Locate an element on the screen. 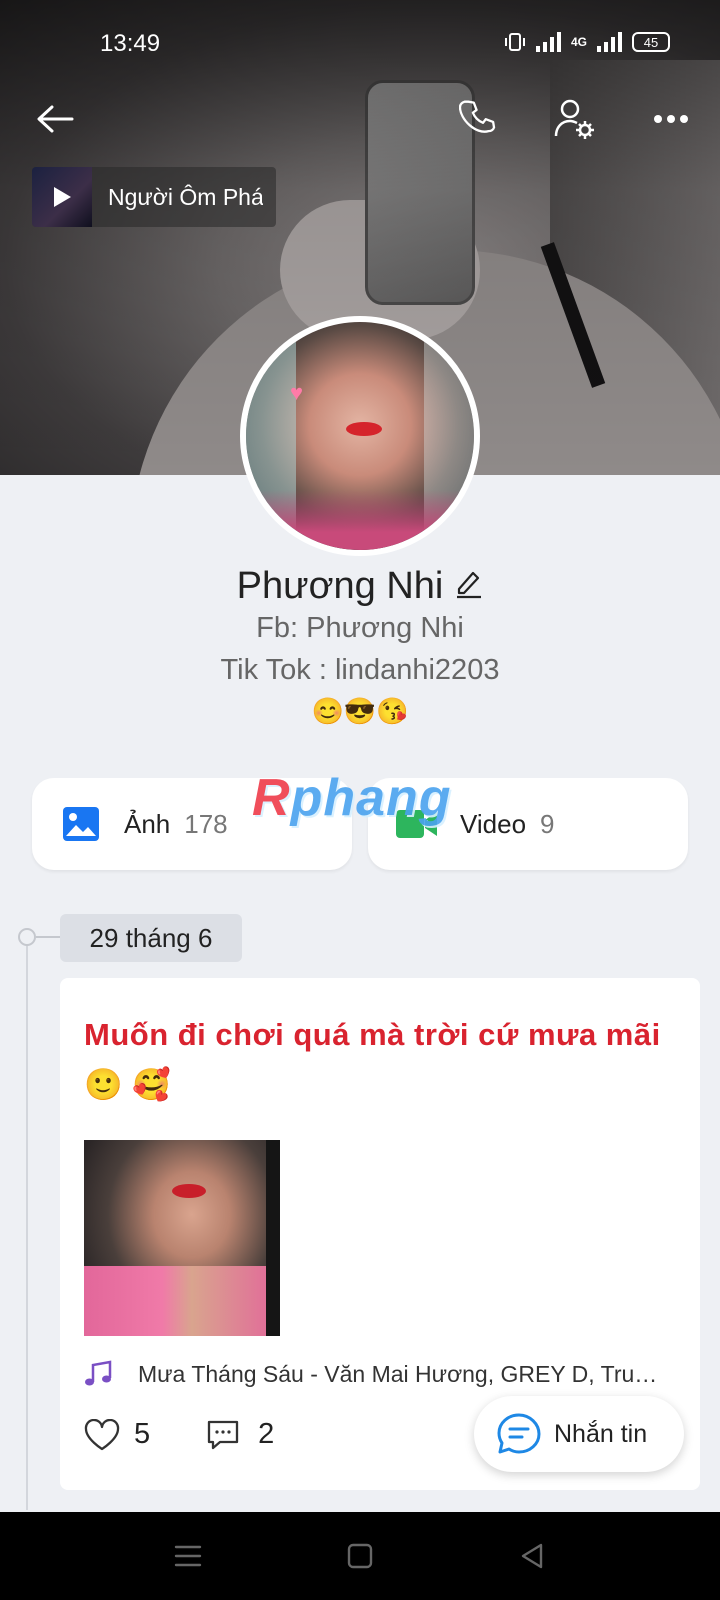 This screenshot has height=1600, width=720. post-photo is located at coordinates (182, 1238).